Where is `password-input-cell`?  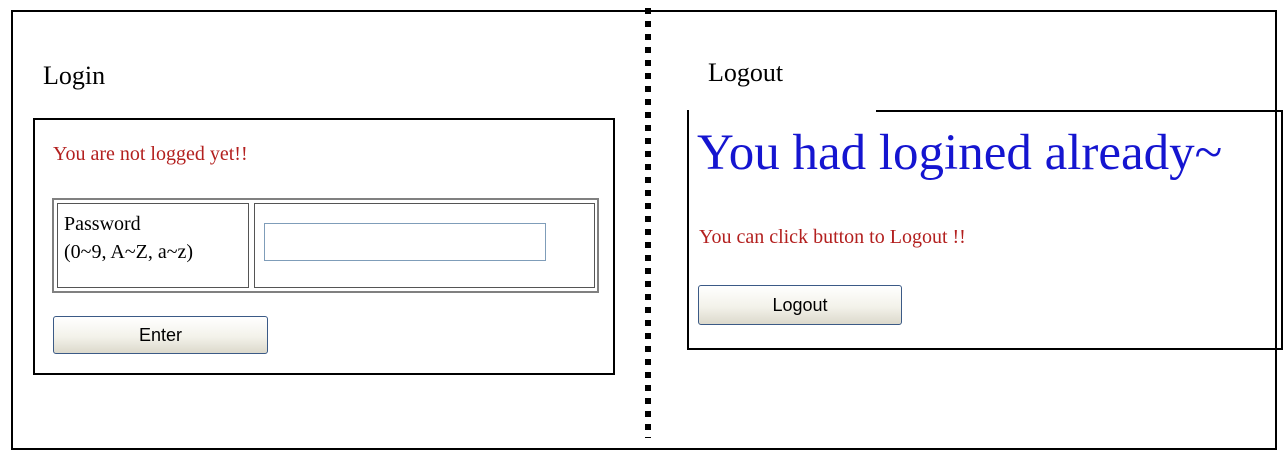
password-input-cell is located at coordinates (424, 245).